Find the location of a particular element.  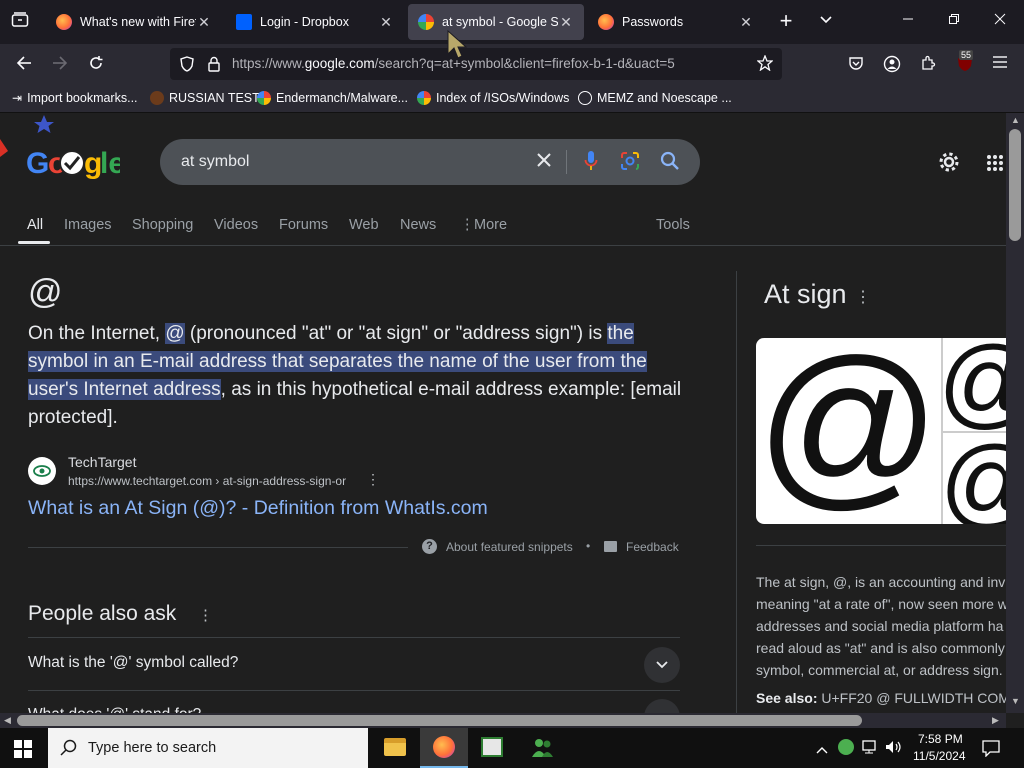

search-box: at symbol is located at coordinates (430, 162).